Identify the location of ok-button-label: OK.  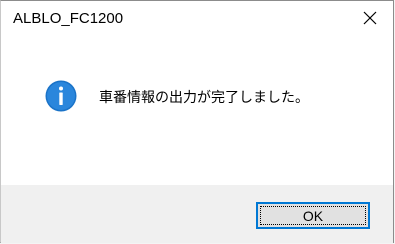
(313, 215).